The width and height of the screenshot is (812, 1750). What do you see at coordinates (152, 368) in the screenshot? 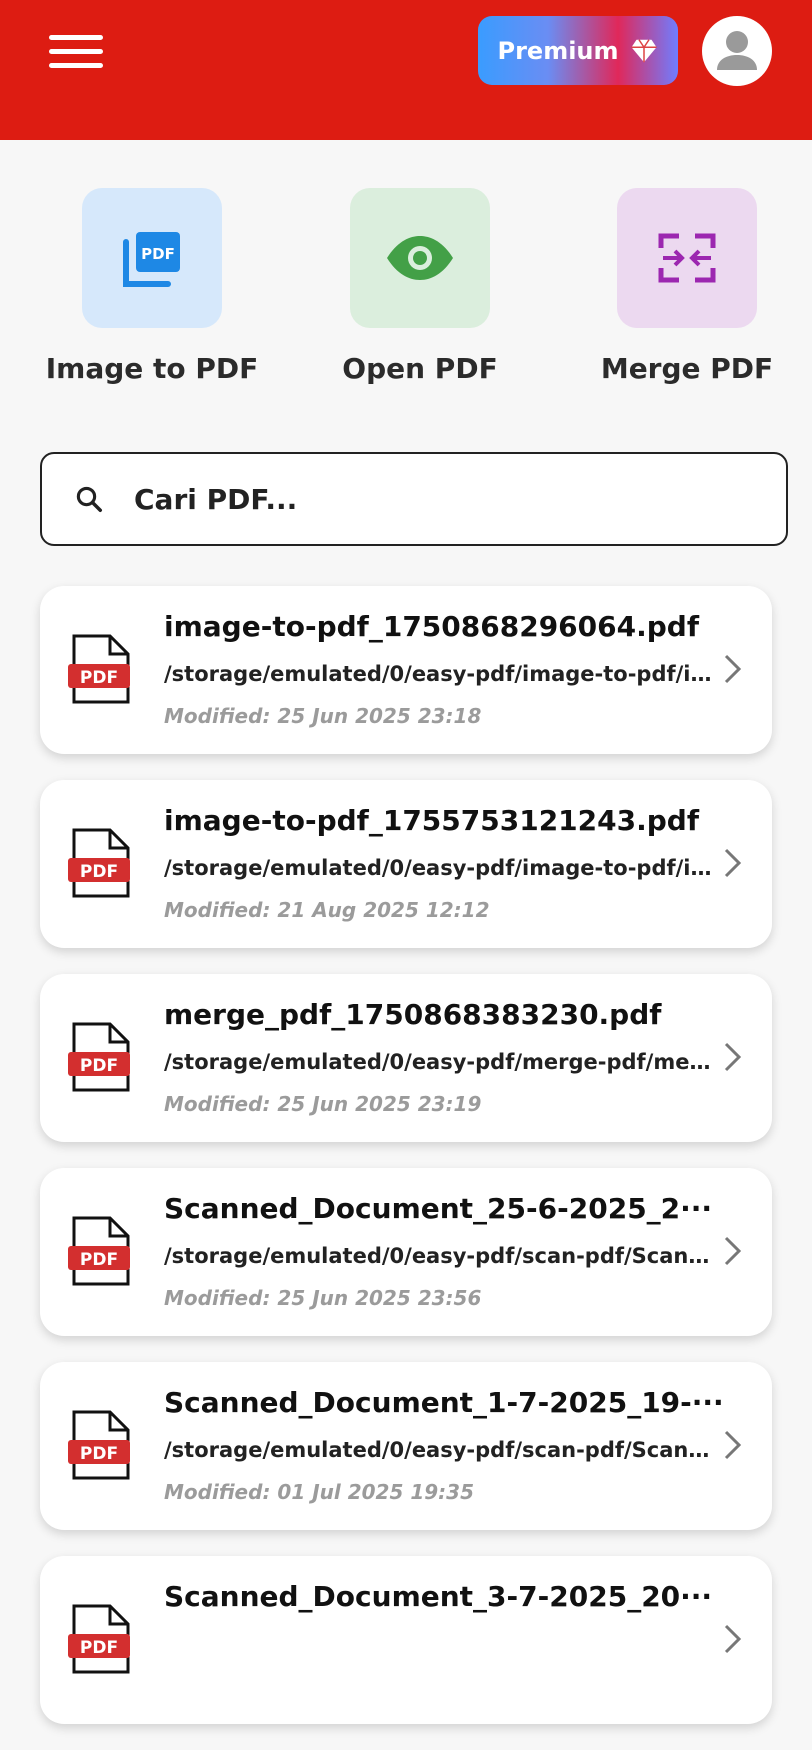
I see `image-to-pdf-label: Image to PDF` at bounding box center [152, 368].